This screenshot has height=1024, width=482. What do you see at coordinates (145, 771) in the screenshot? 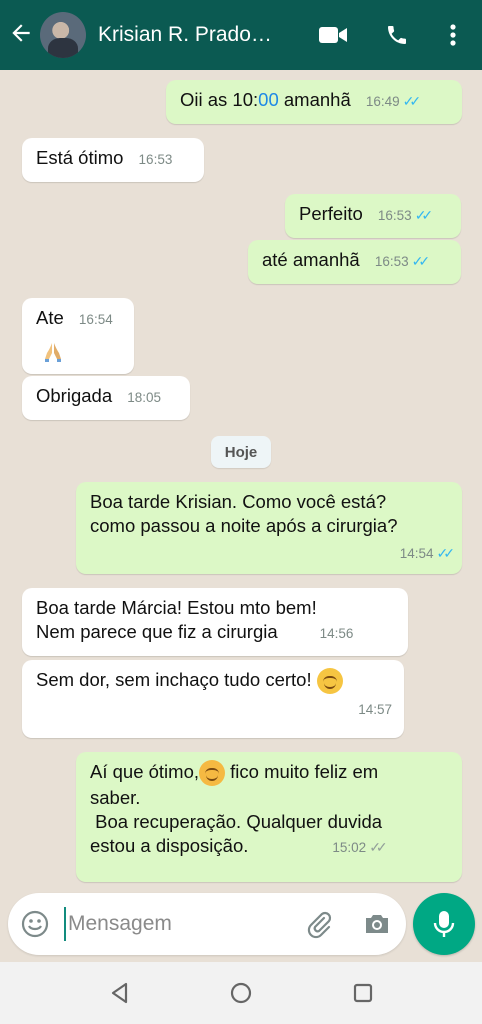
I see `message-text: Aí que ótimo,` at bounding box center [145, 771].